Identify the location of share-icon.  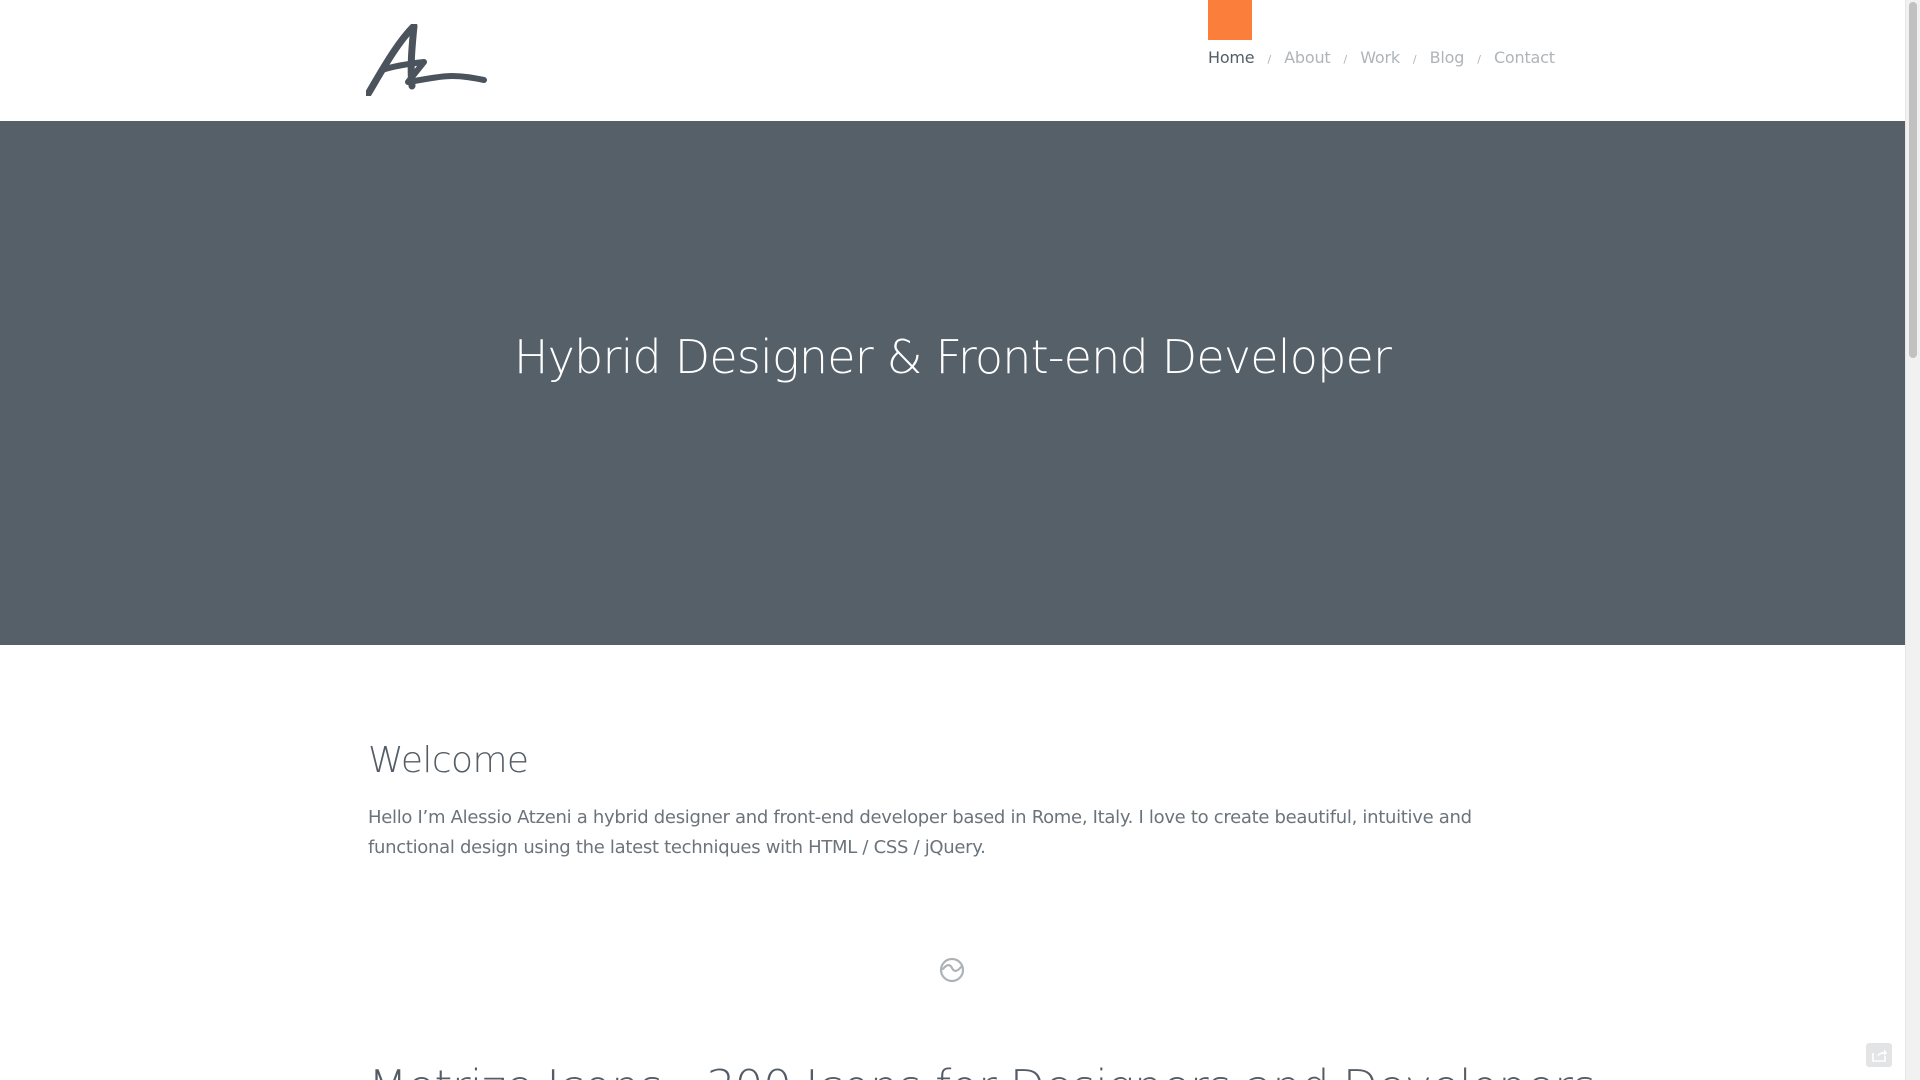
(1879, 1055).